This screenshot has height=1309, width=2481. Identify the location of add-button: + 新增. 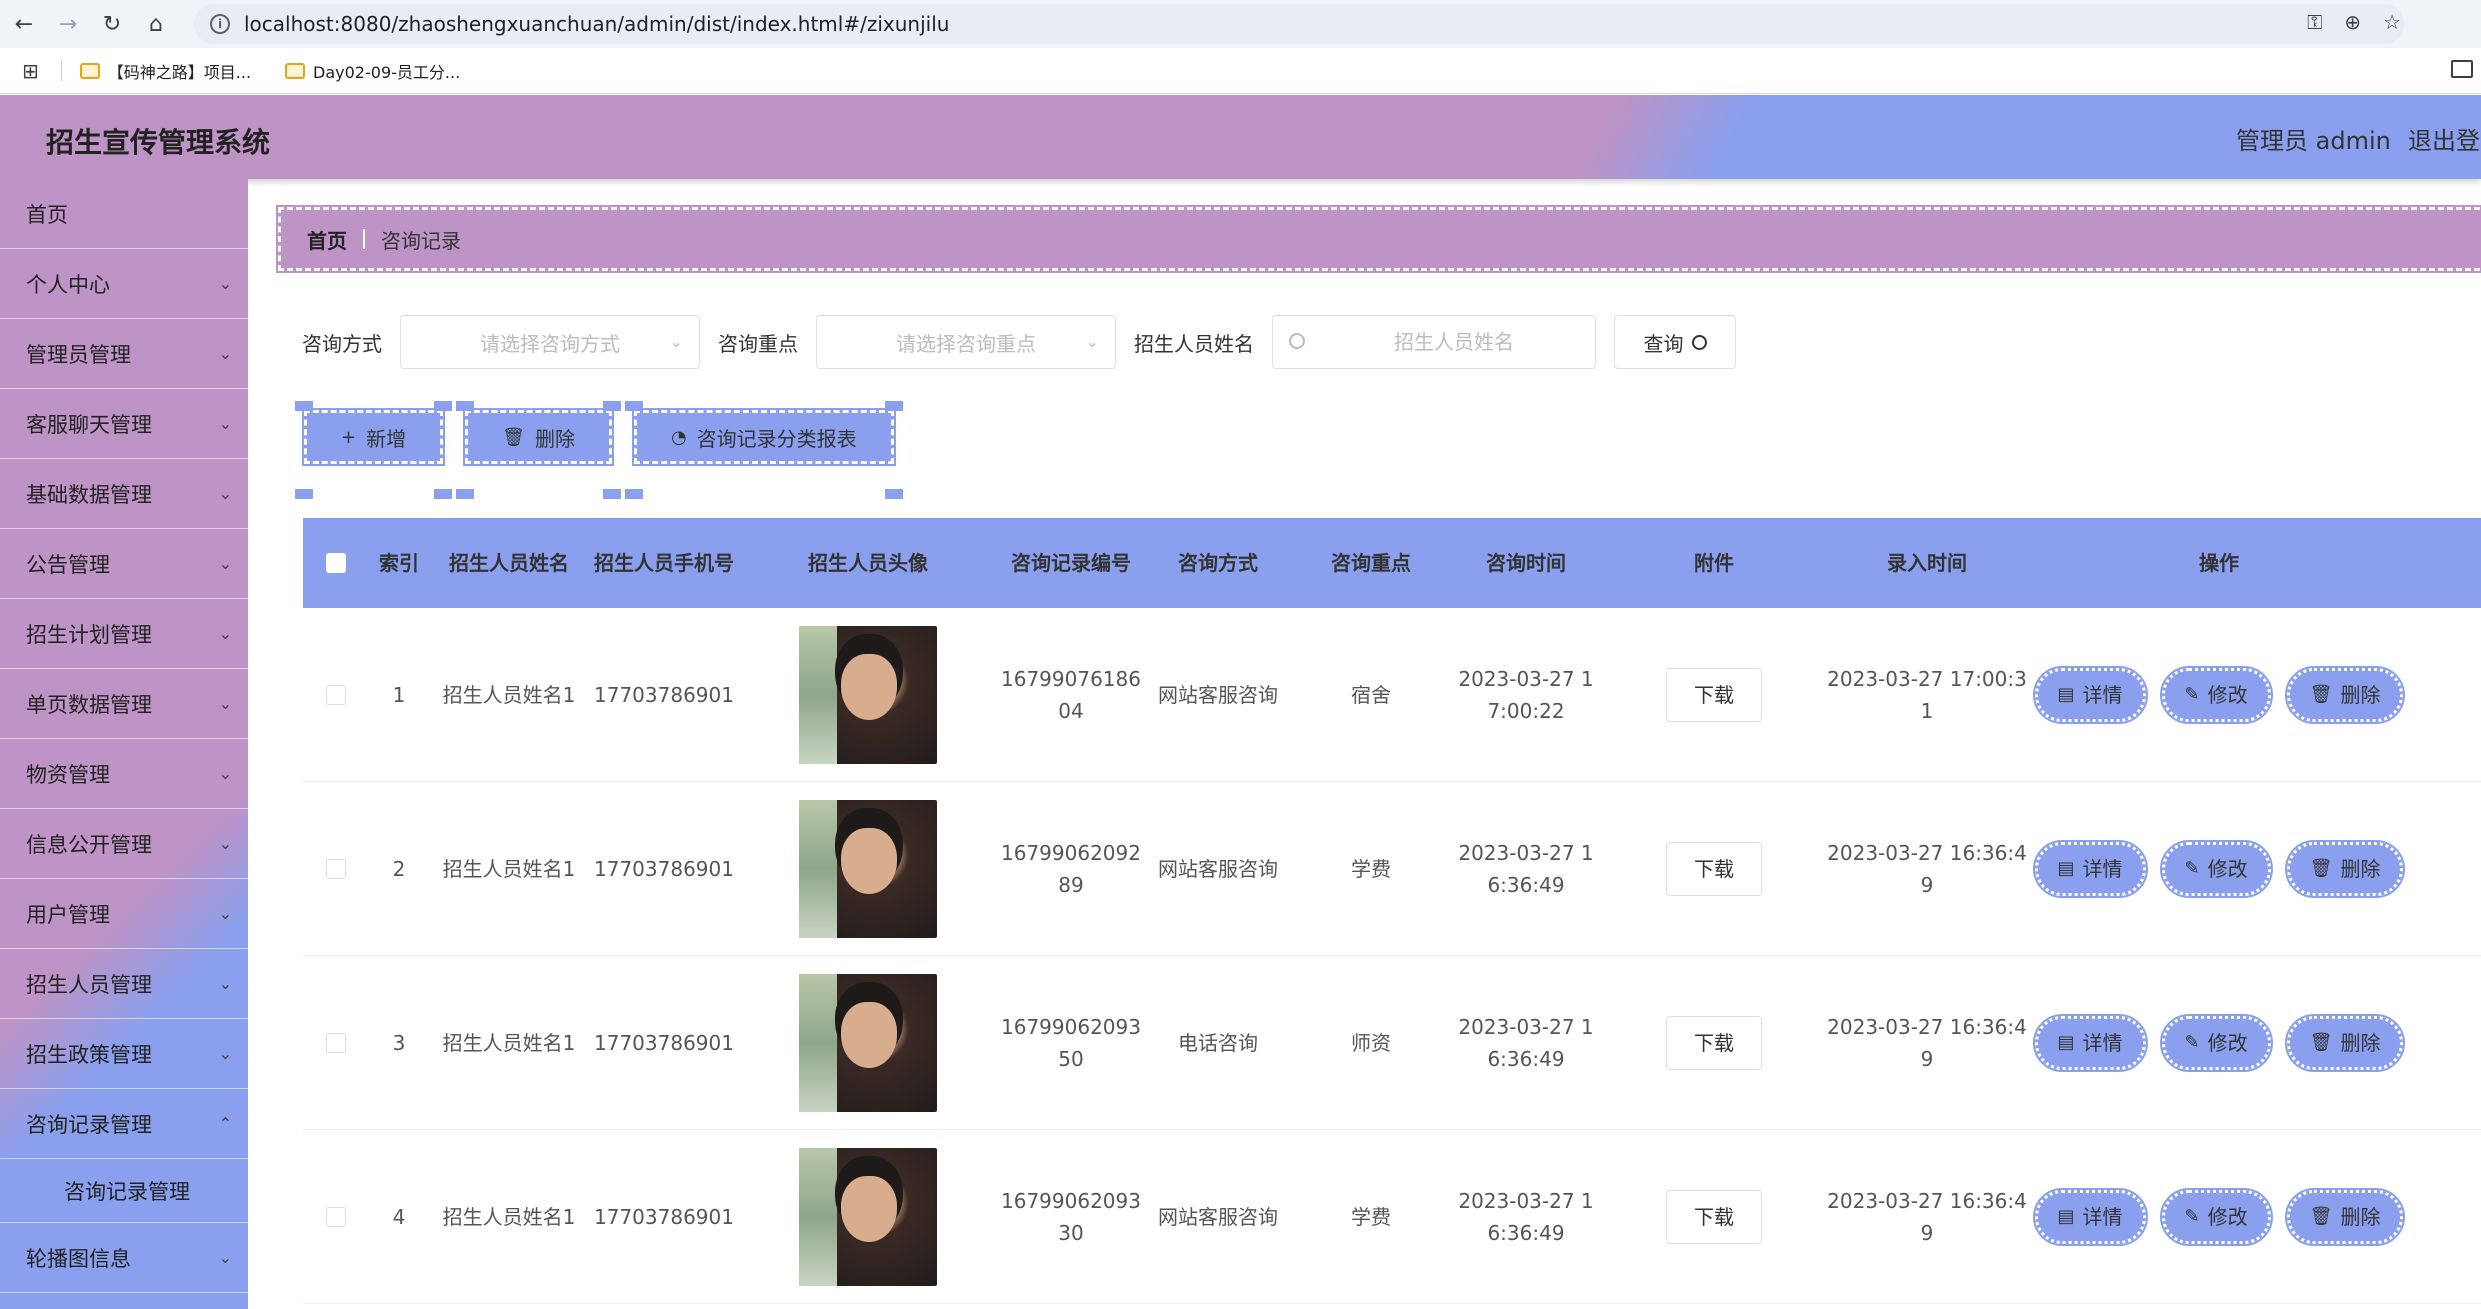
(373, 450).